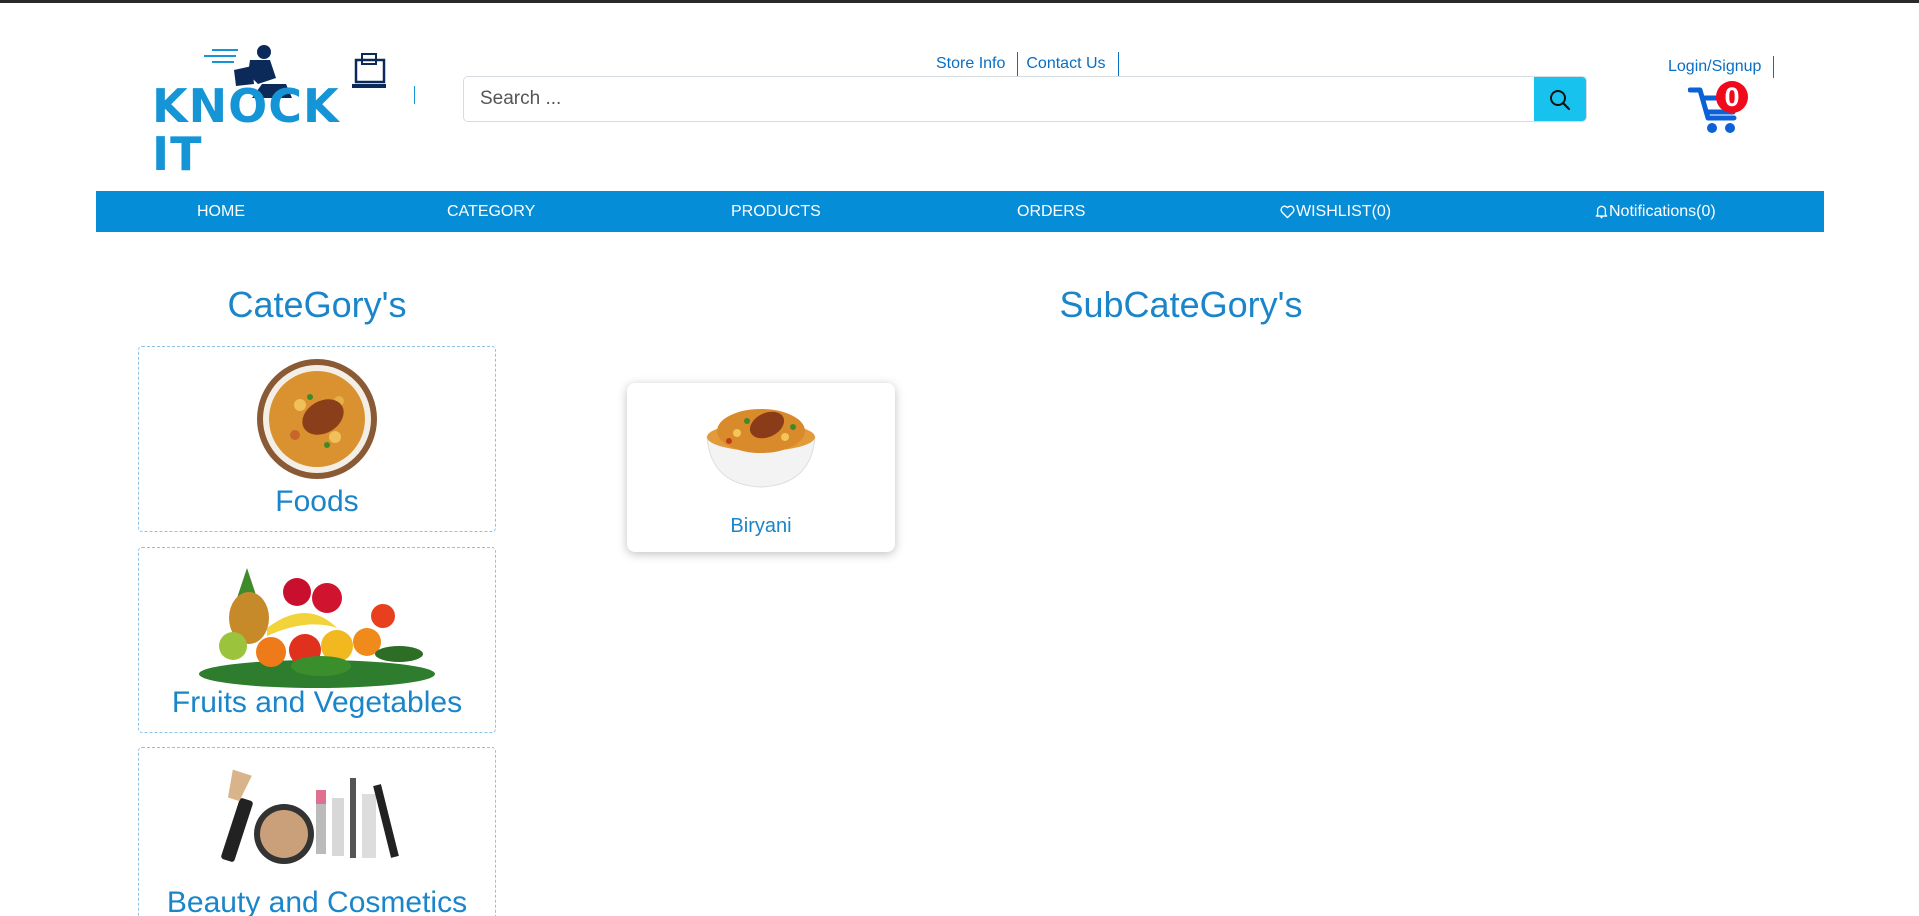  Describe the element at coordinates (317, 625) in the screenshot. I see `fruits-vegetables-image` at that location.